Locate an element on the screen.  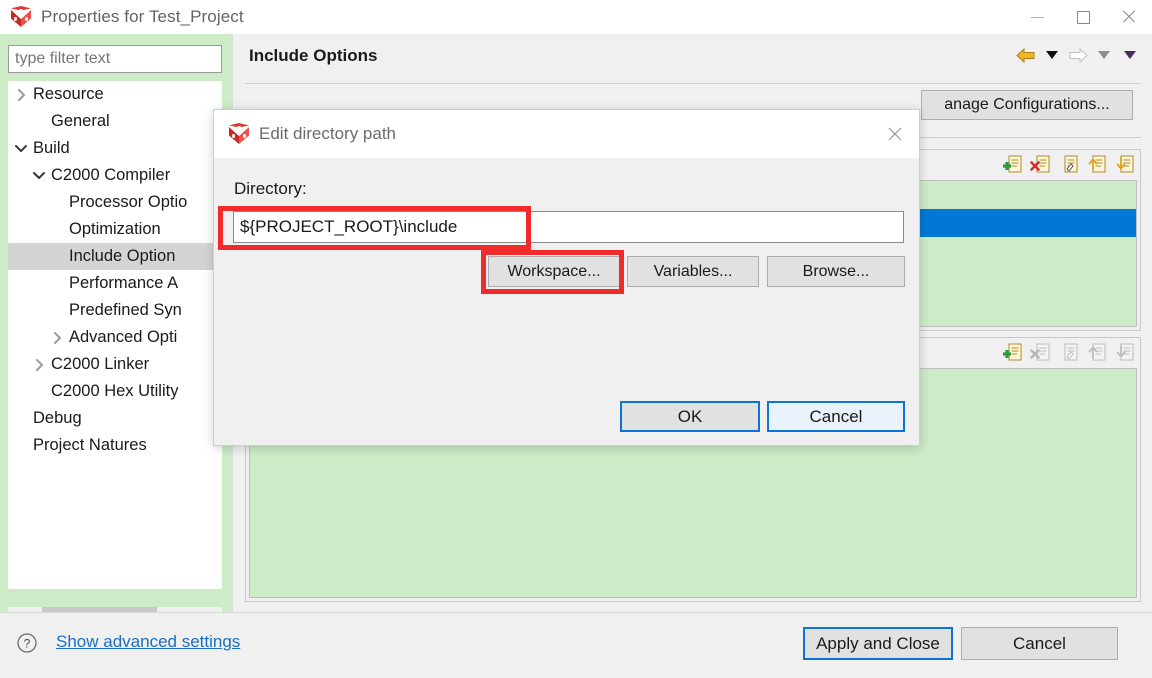
tree-item-label: C2000 Hex Utility is located at coordinates (115, 391).